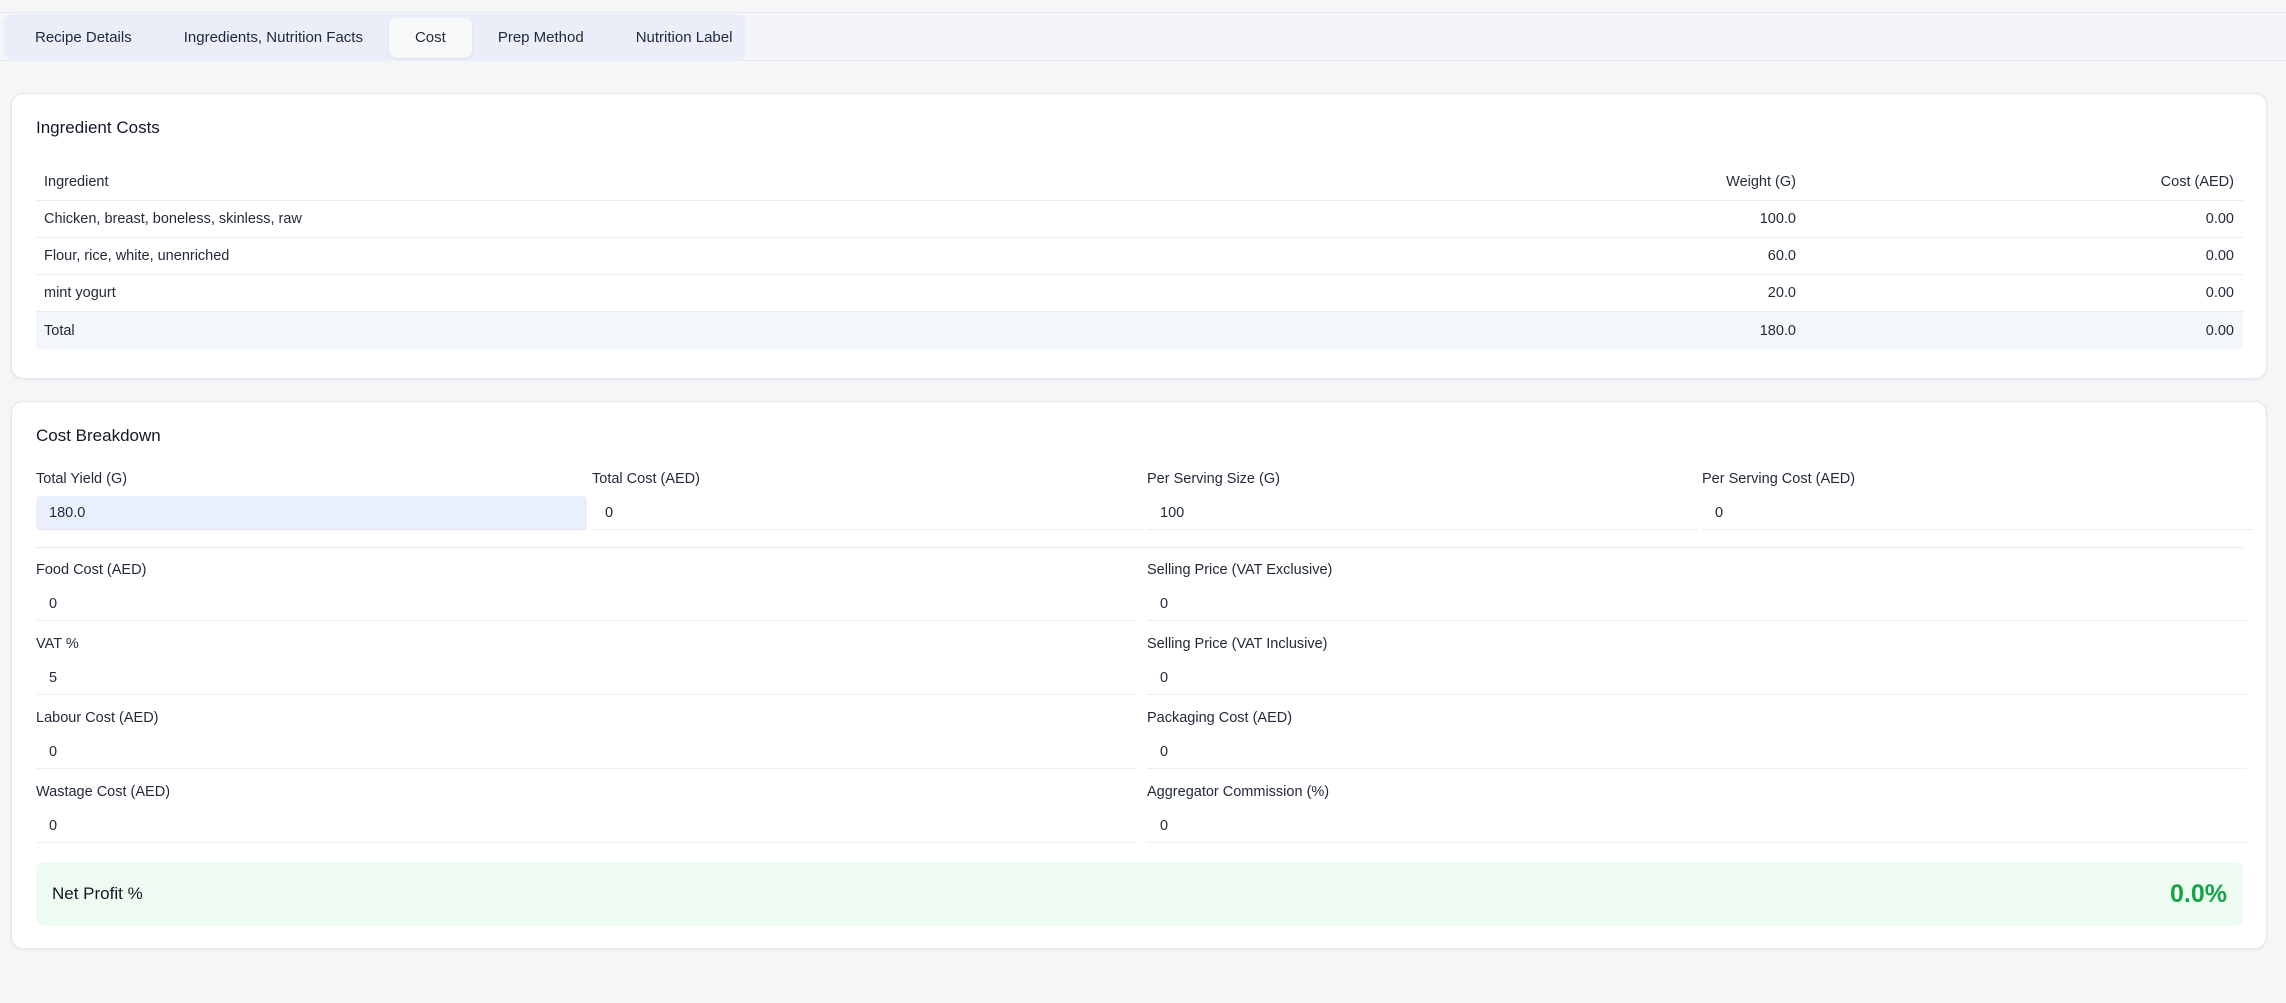  Describe the element at coordinates (430, 37) in the screenshot. I see `tab-cost: Cost` at that location.